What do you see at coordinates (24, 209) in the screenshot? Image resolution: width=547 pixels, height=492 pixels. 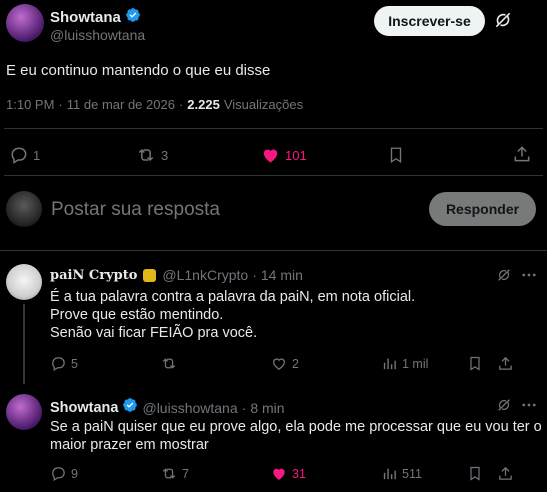 I see `my-avatar` at bounding box center [24, 209].